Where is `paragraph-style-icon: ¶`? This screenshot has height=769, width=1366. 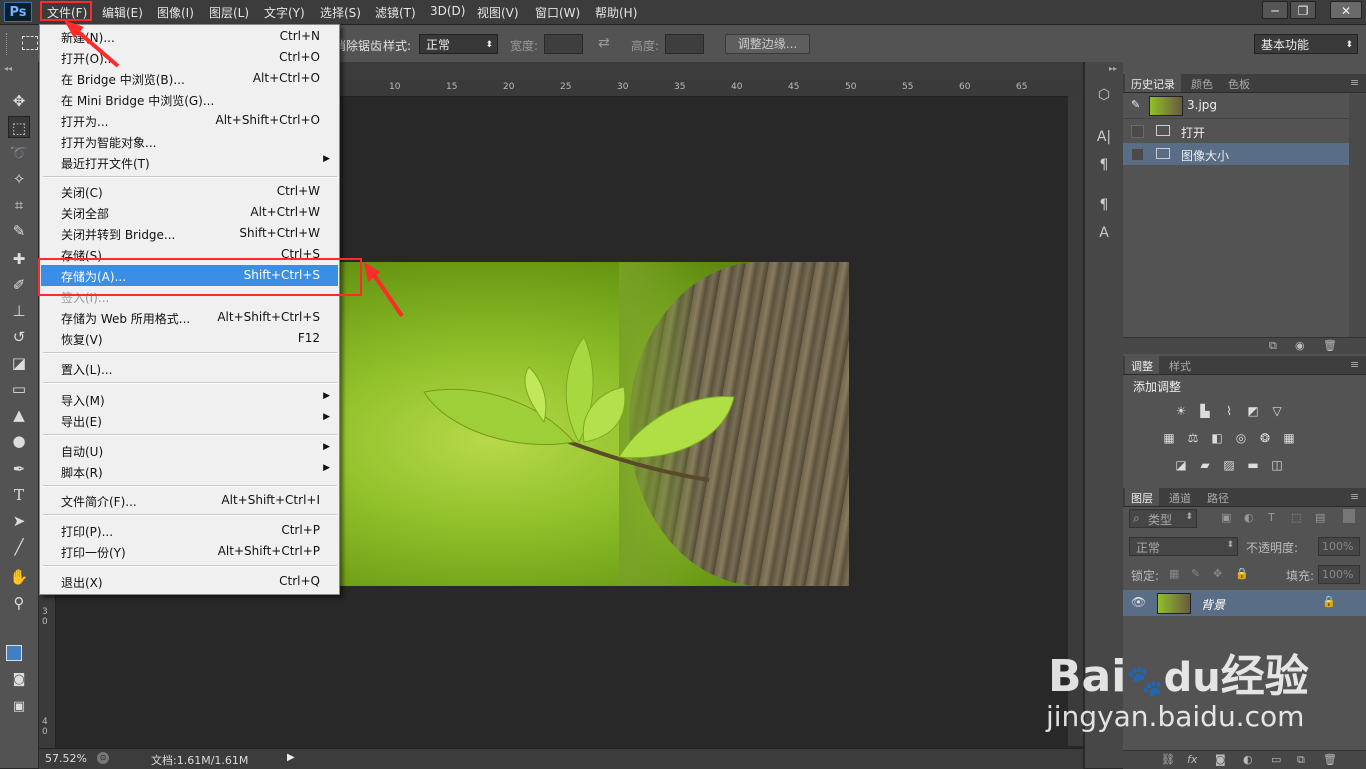
paragraph-style-icon: ¶ is located at coordinates (1104, 205).